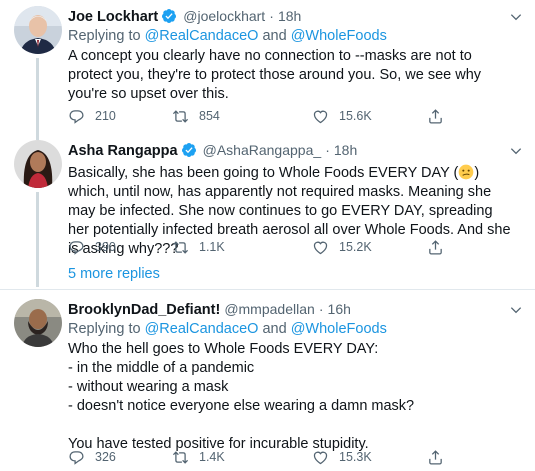 The width and height of the screenshot is (535, 471). What do you see at coordinates (196, 116) in the screenshot?
I see `retweet-button: 854` at bounding box center [196, 116].